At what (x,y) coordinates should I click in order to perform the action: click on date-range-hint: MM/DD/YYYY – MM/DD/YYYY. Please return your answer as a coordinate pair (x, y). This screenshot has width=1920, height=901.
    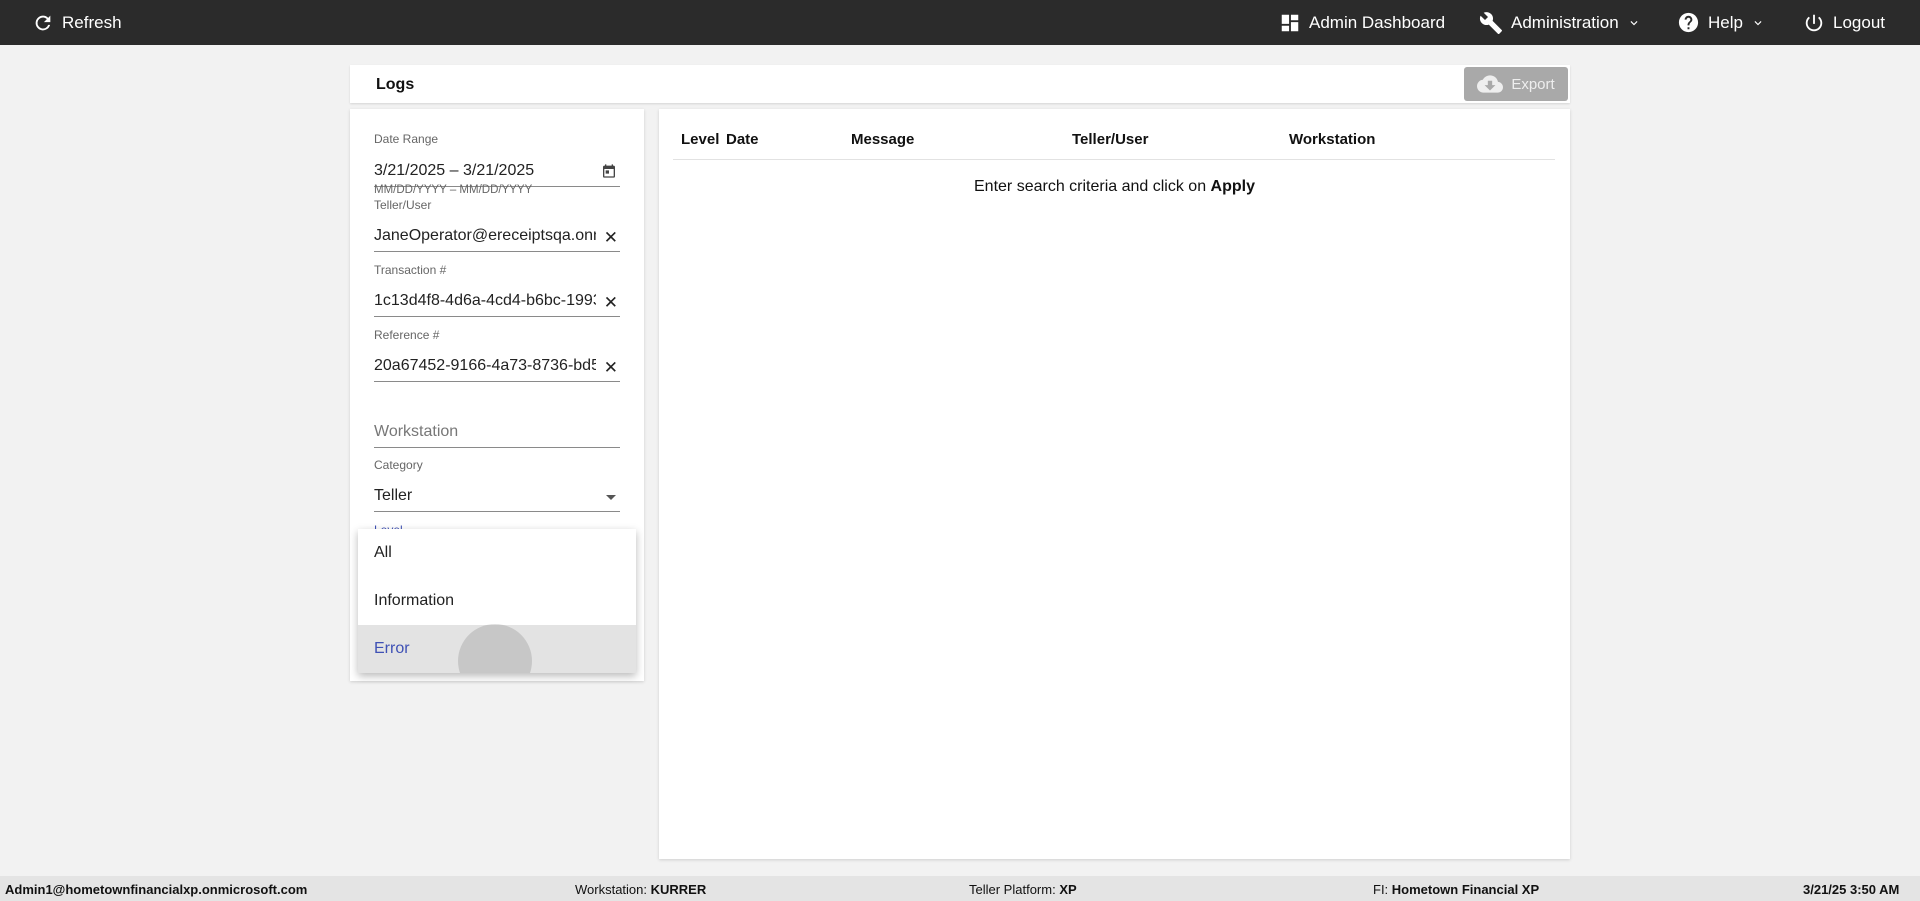
    Looking at the image, I should click on (453, 190).